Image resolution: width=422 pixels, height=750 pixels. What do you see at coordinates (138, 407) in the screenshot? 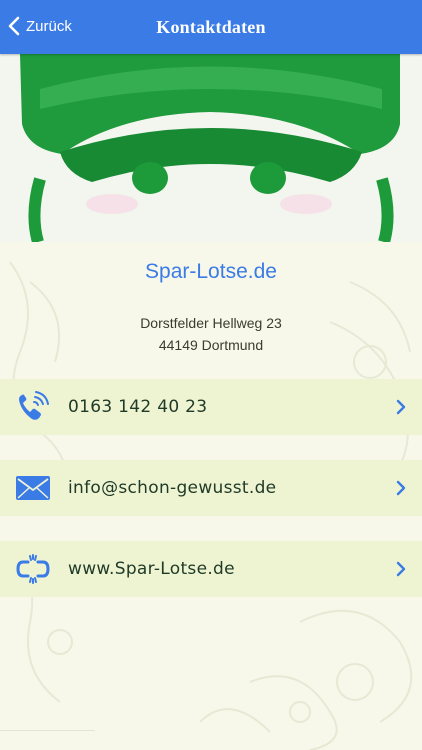
I see `phone-number: 0163 142 40 23` at bounding box center [138, 407].